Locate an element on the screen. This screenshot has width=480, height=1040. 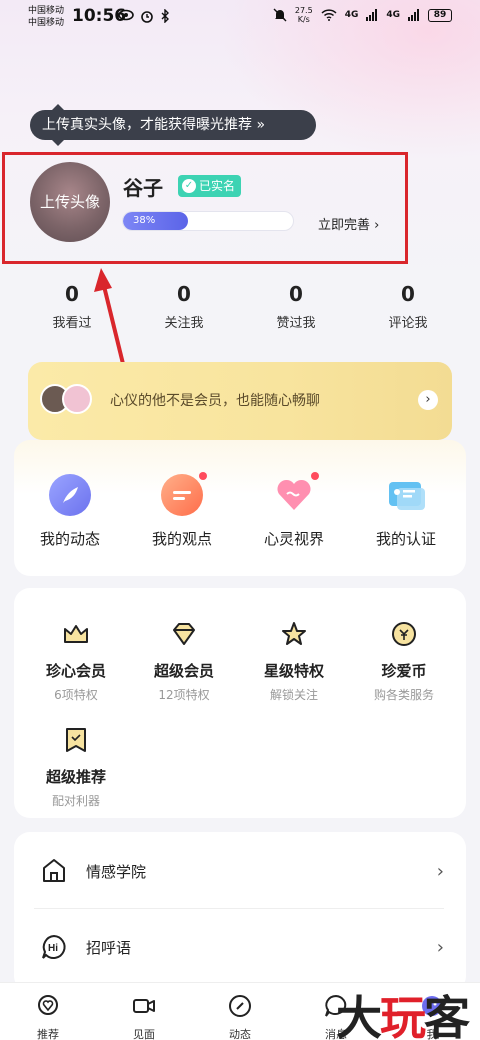
annotation-highlight-box is located at coordinates (205, 208).